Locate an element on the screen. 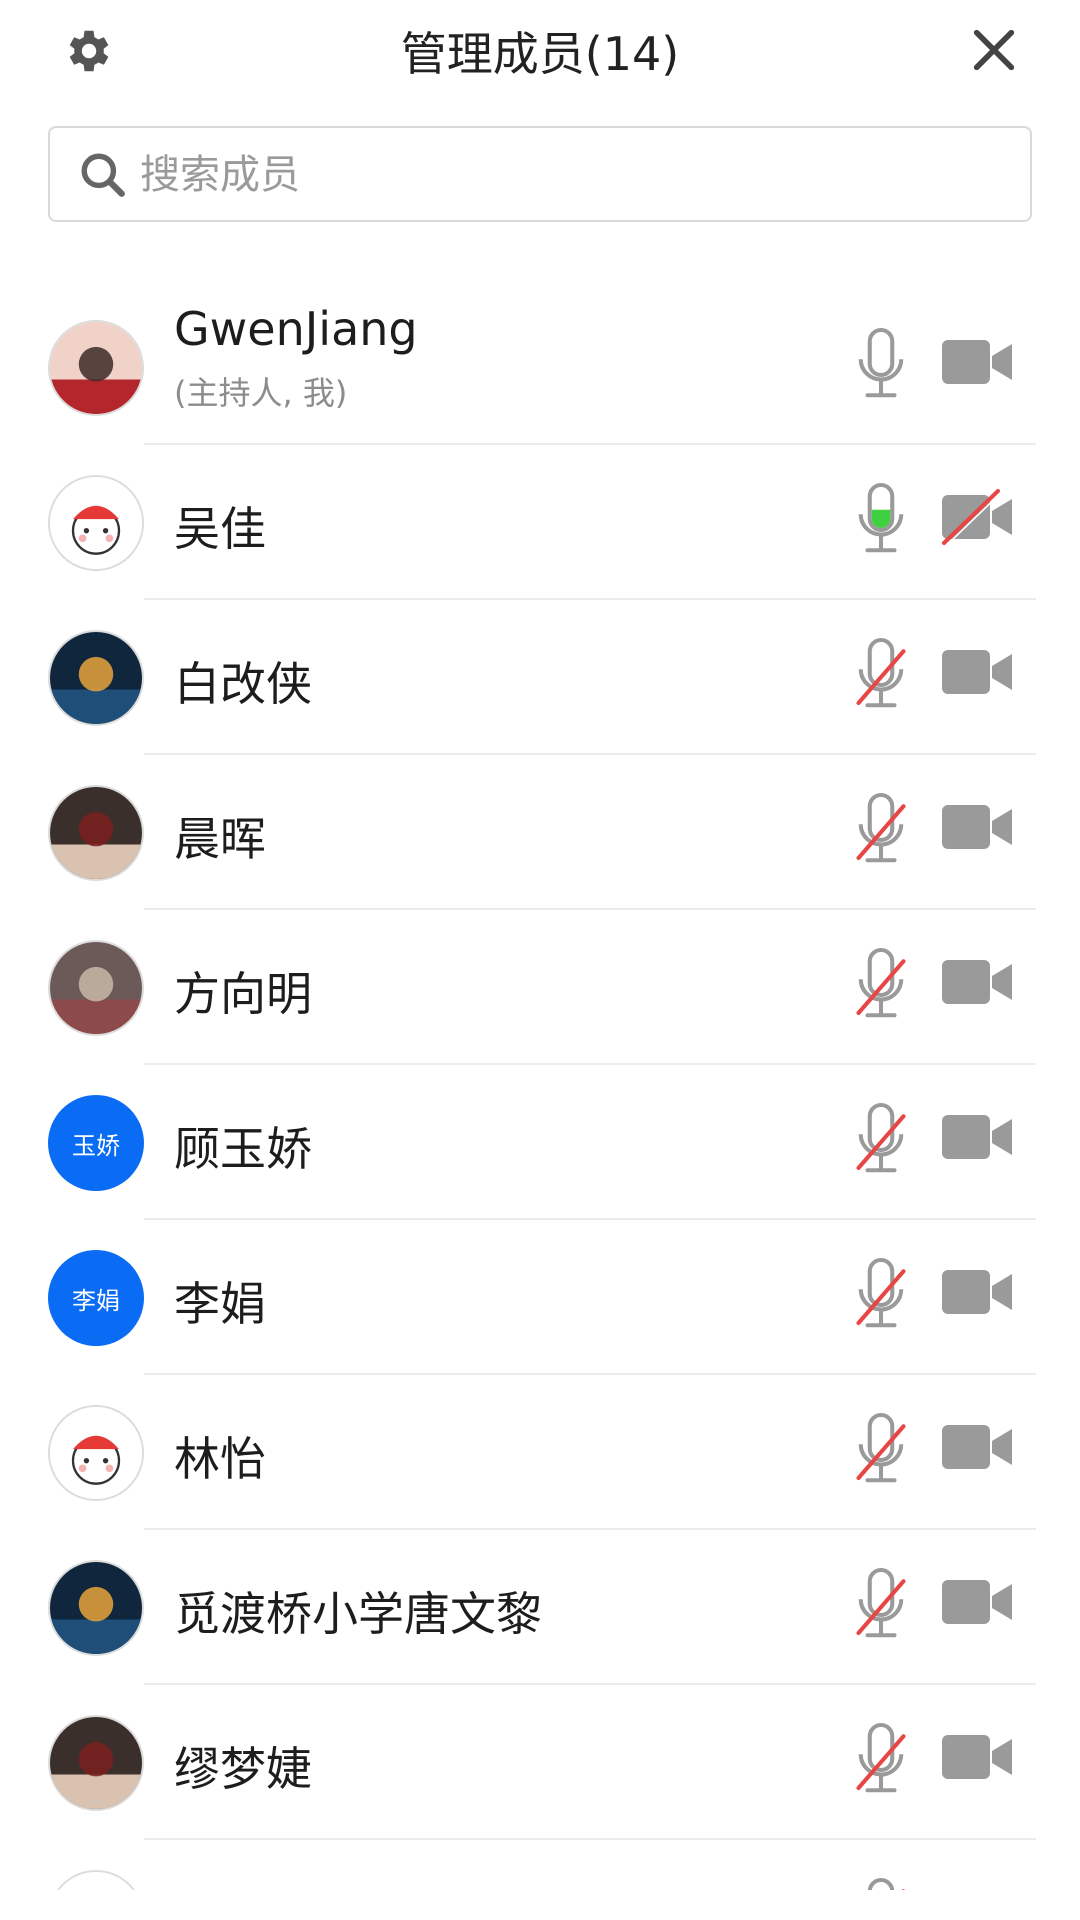  member-row: 觅渡桥小学唐文黎 is located at coordinates (540, 1607).